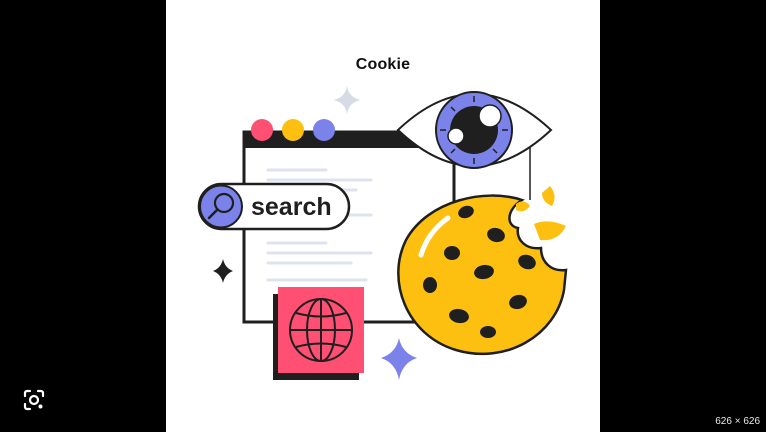 This screenshot has width=766, height=432. I want to click on search-label: search, so click(291, 207).